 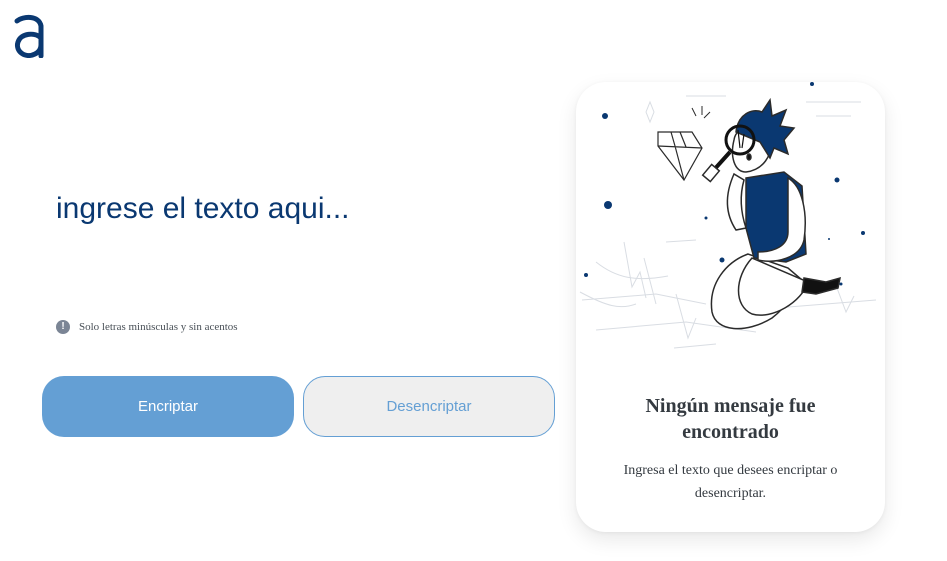 I want to click on person-magnifying-glass-illustration, so click(x=728, y=215).